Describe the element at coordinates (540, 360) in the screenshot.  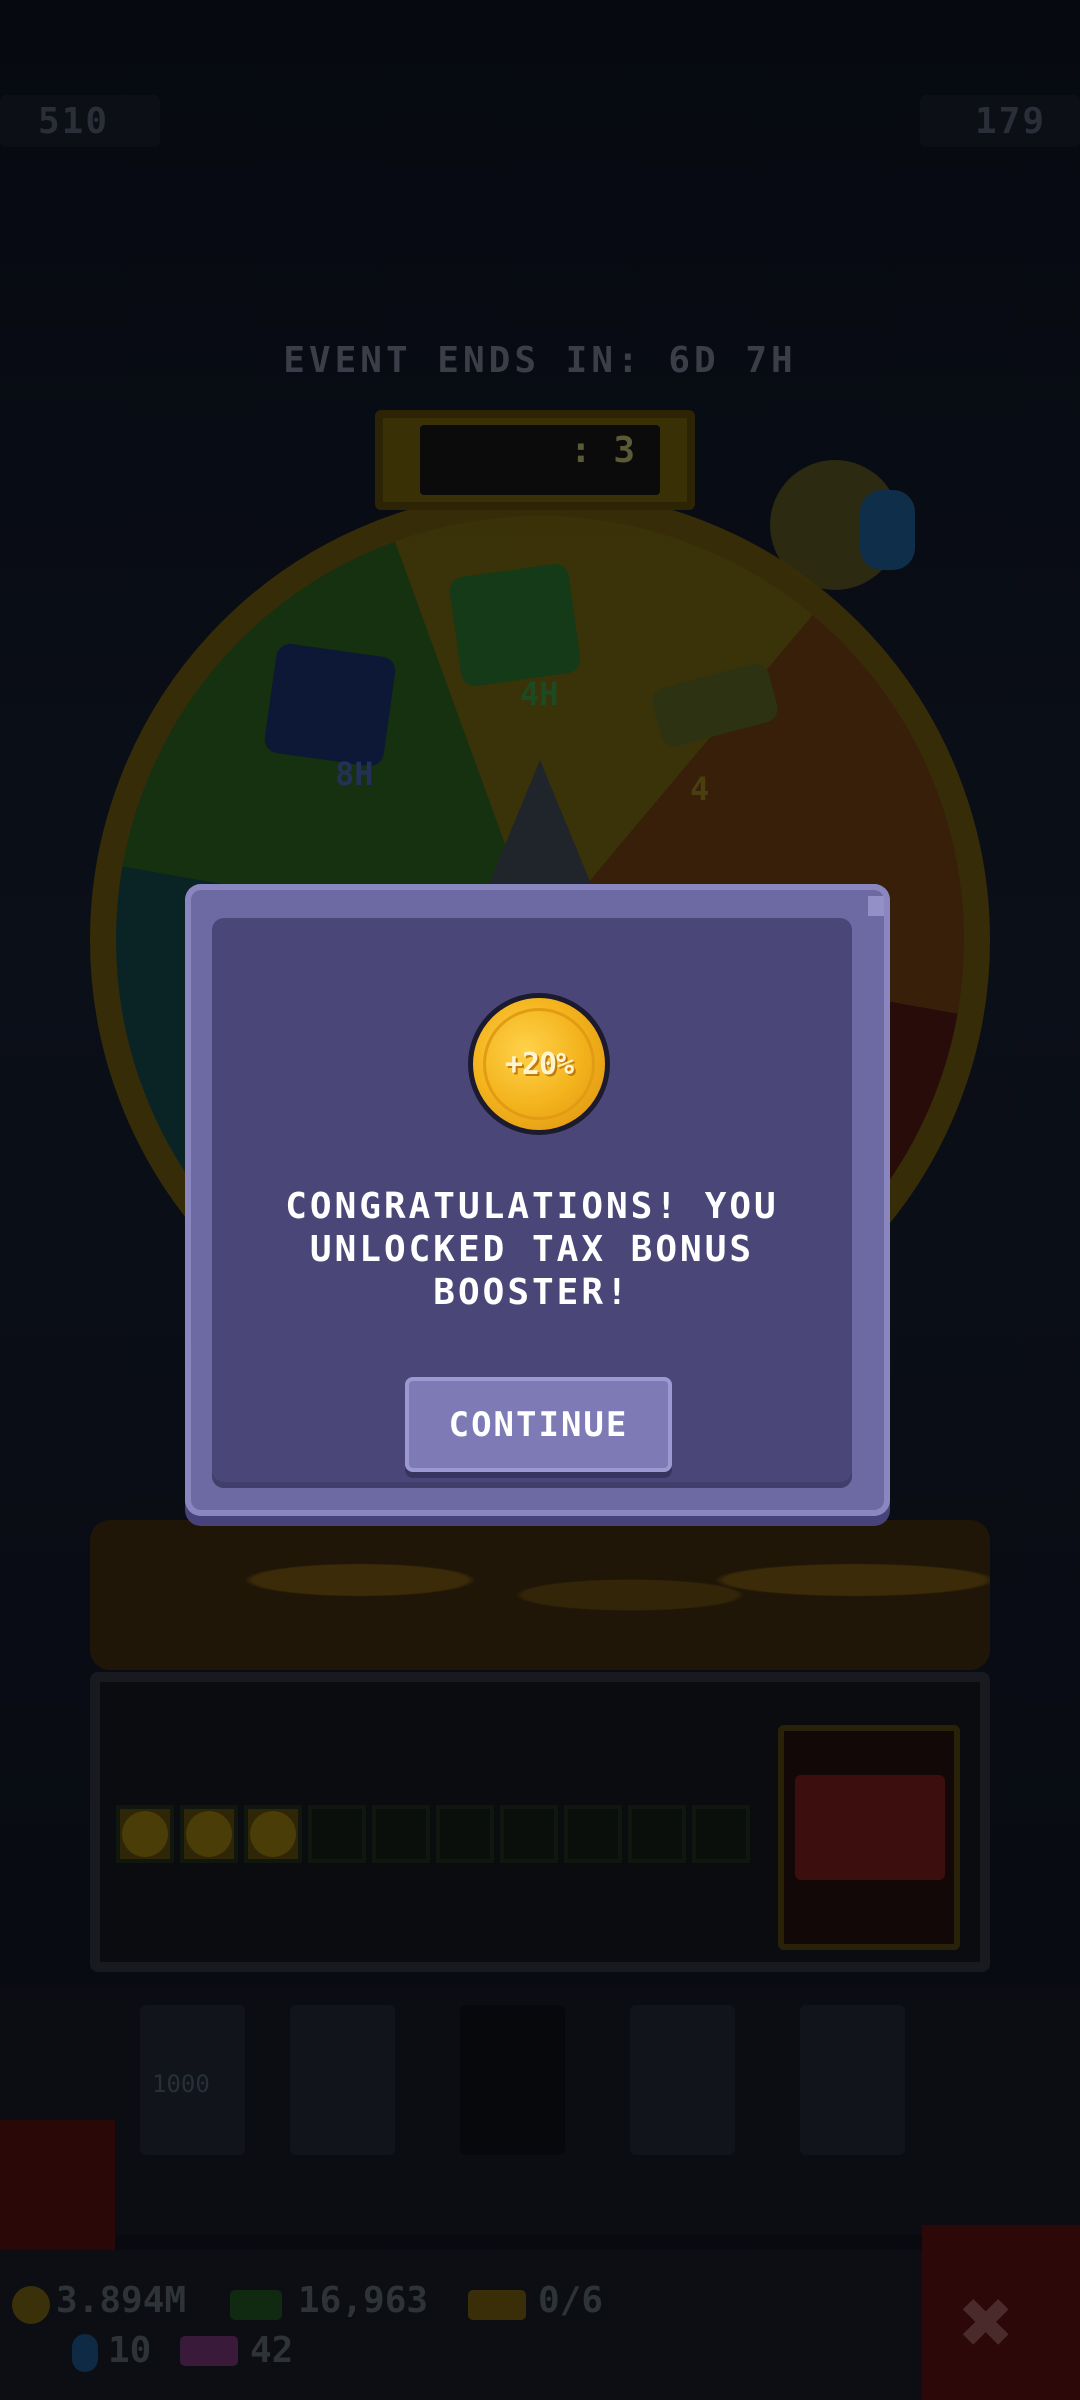
I see `event-countdown: EVENT ENDS IN: 6D 7H` at that location.